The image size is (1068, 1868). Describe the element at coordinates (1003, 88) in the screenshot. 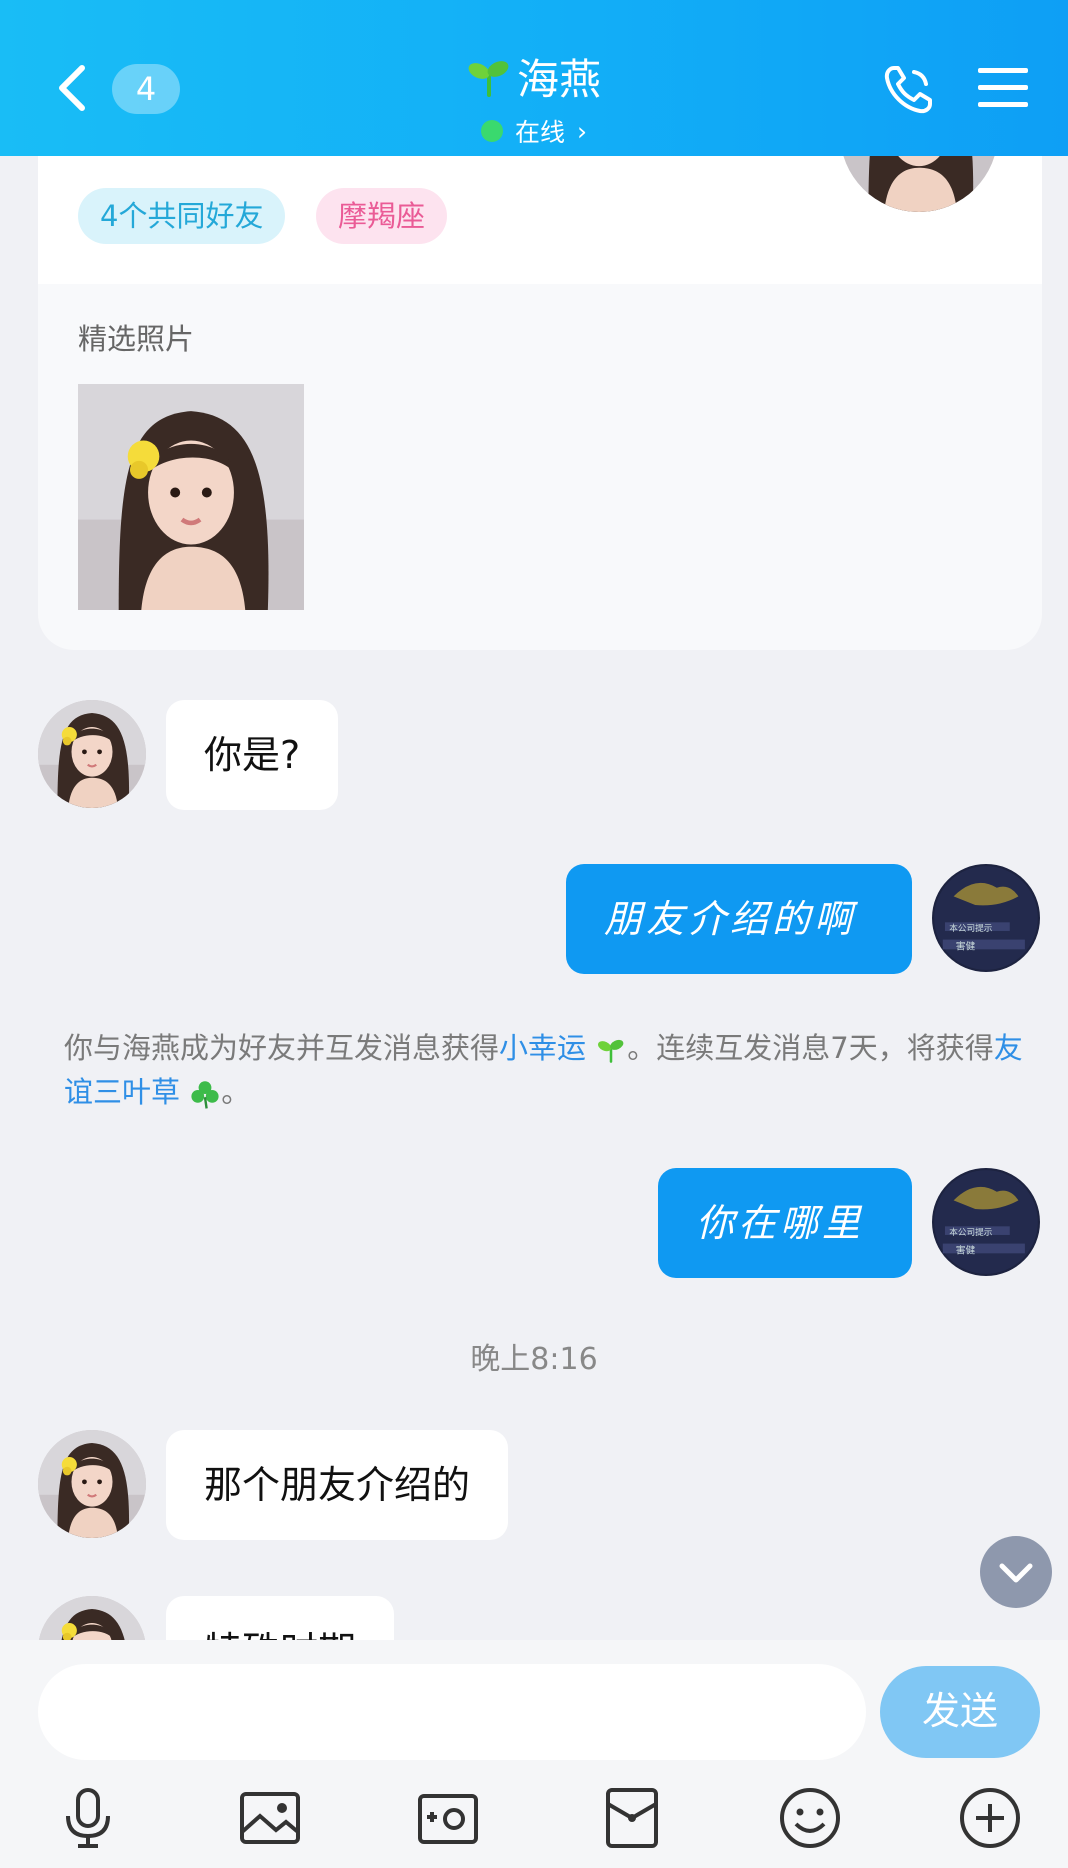

I see `menu-icon` at that location.